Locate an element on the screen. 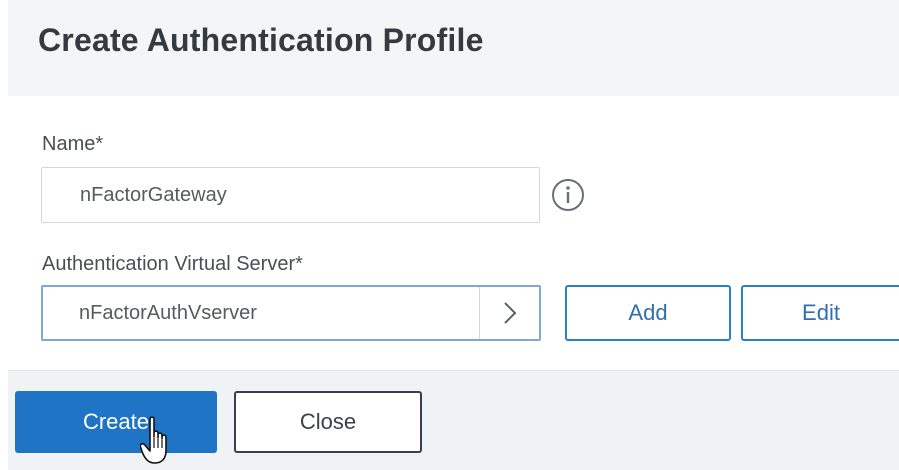 Image resolution: width=899 pixels, height=470 pixels. vserver-label: Authentication Virtual Server* is located at coordinates (172, 264).